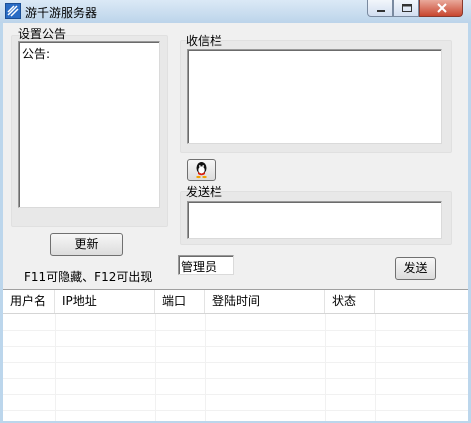 The height and width of the screenshot is (423, 471). I want to click on announcement-group-label: 设置公告, so click(42, 34).